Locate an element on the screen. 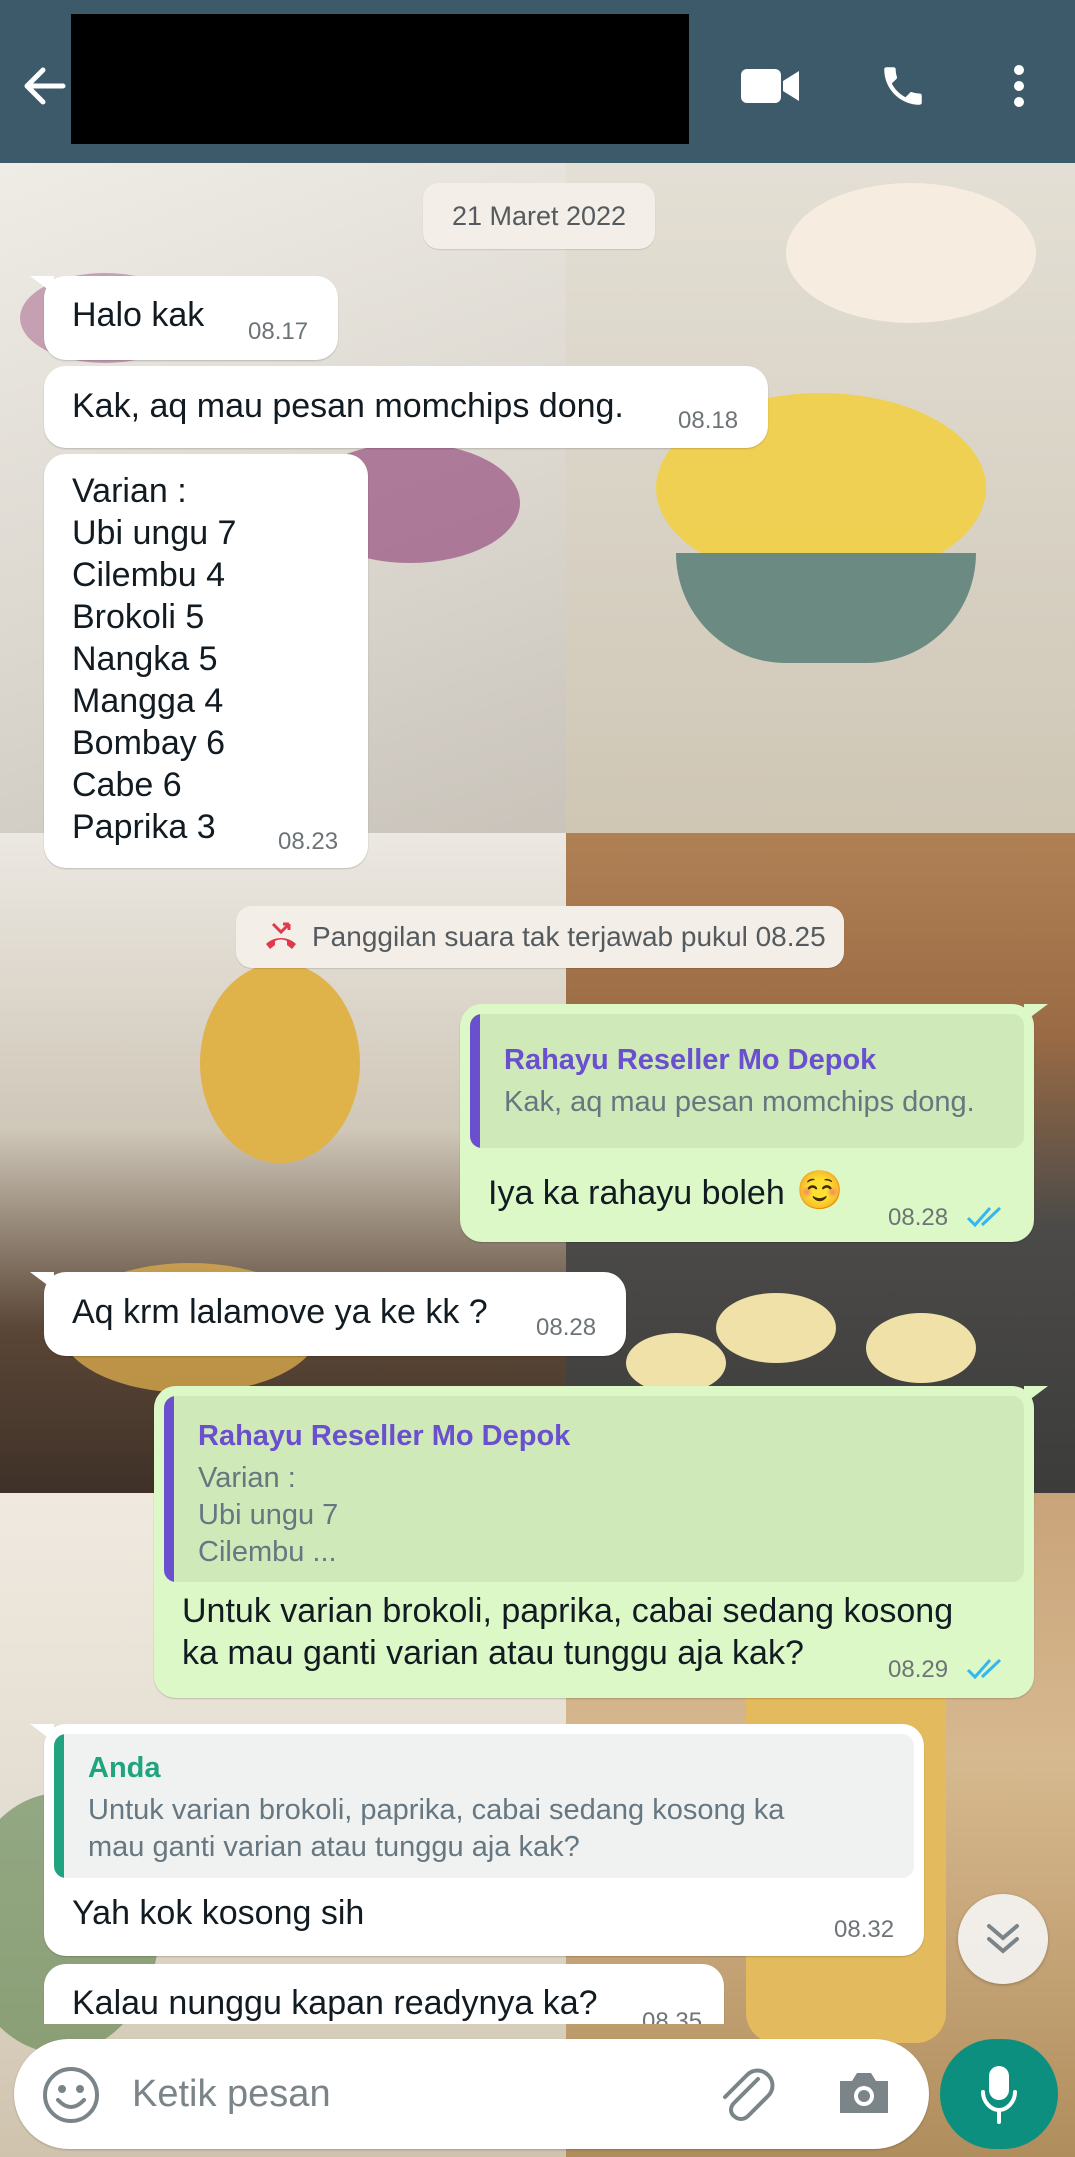 The height and width of the screenshot is (2157, 1075). message-text: Yah kok kosong sih is located at coordinates (218, 1913).